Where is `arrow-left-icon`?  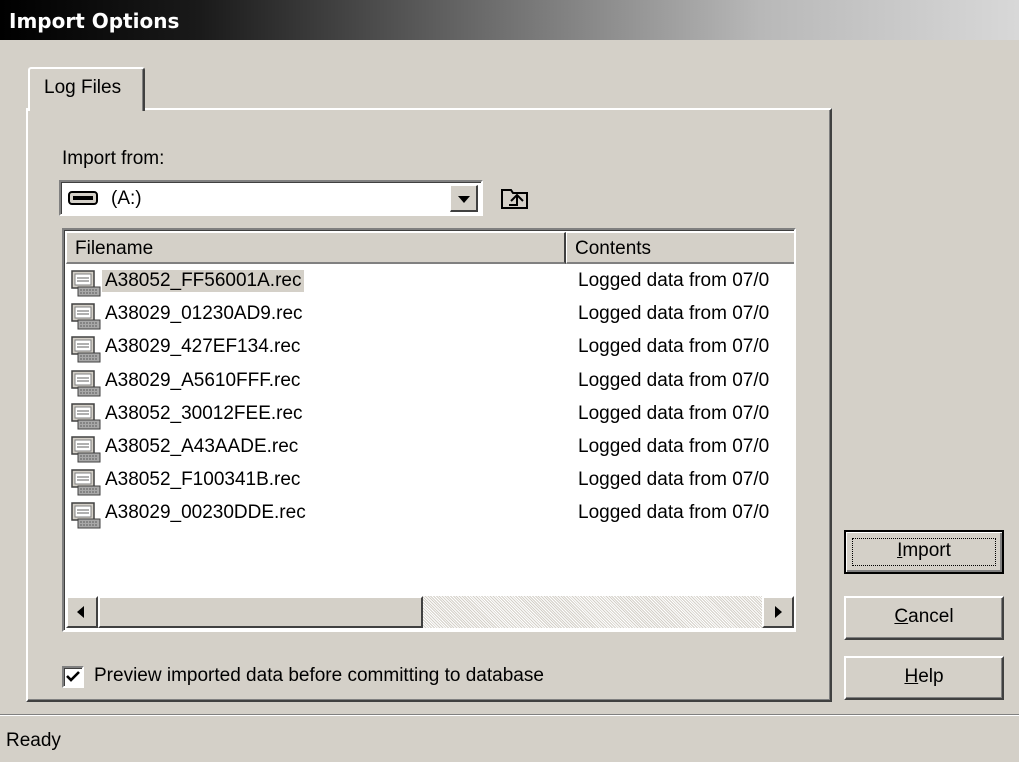
arrow-left-icon is located at coordinates (80, 612).